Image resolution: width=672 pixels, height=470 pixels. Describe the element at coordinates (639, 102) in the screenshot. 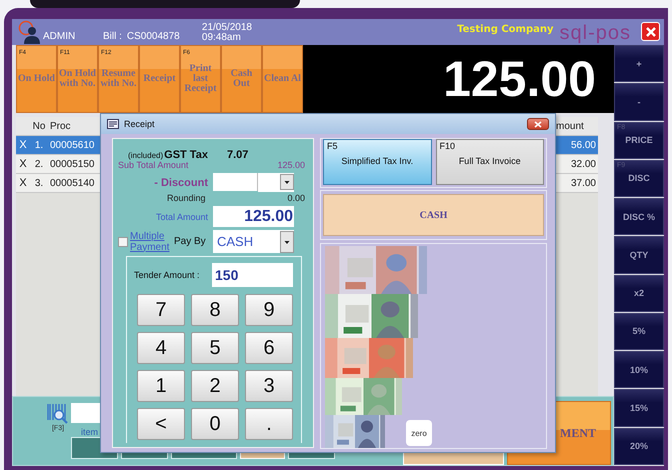

I see `side-button: -` at that location.